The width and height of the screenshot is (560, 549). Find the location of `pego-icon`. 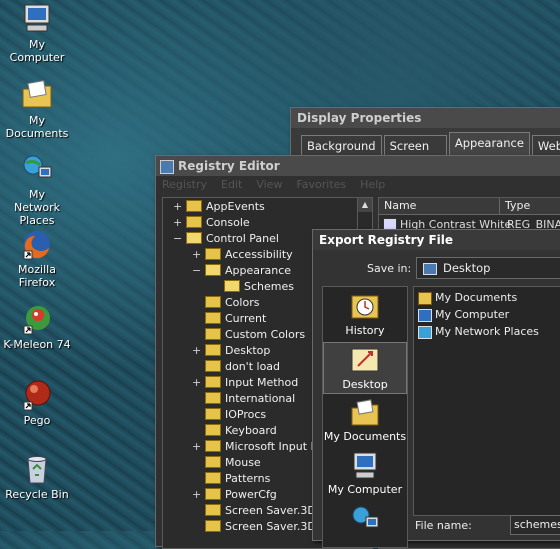

pego-icon is located at coordinates (37, 395).